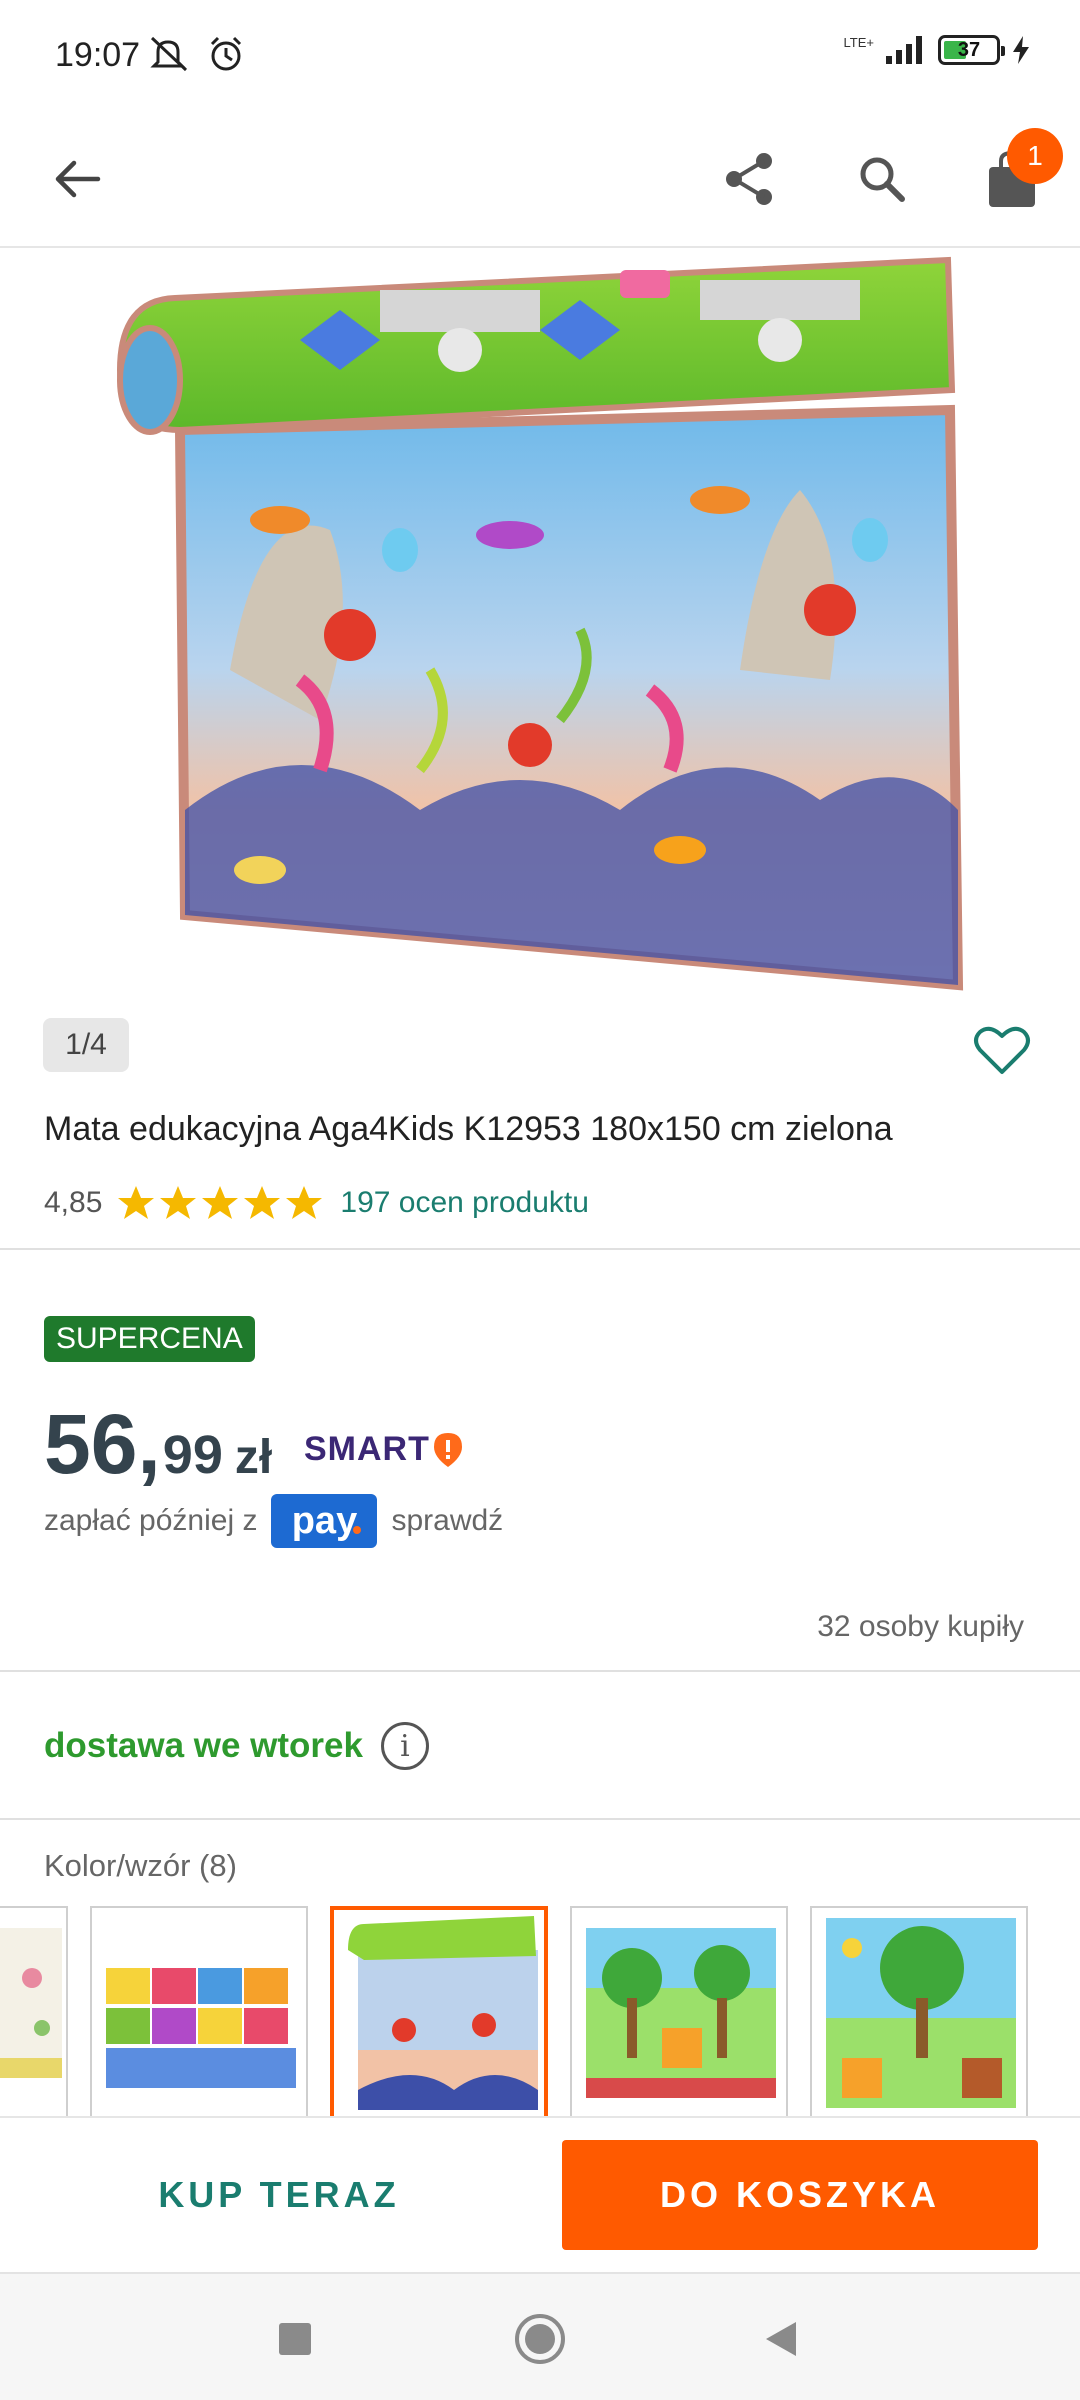 The height and width of the screenshot is (2400, 1080). What do you see at coordinates (151, 1520) in the screenshot?
I see `pay-later-prefix: zapłać później z` at bounding box center [151, 1520].